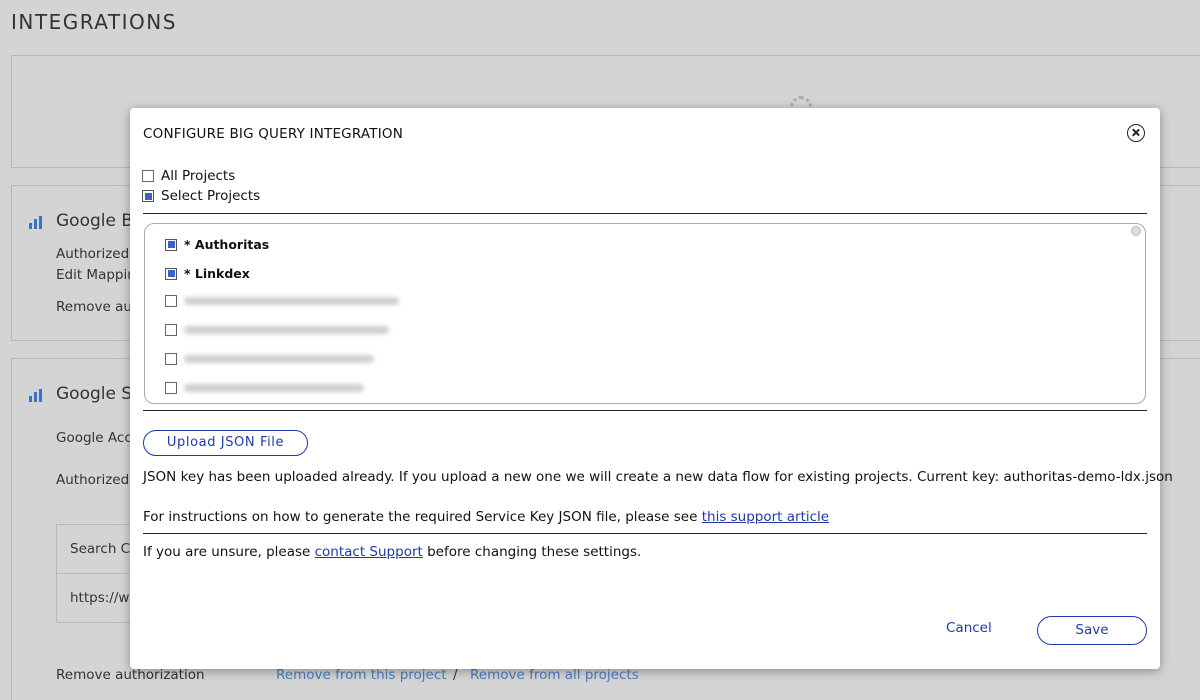 The image size is (1200, 700). What do you see at coordinates (225, 443) in the screenshot?
I see `upload-json-button: Upload JSON File` at bounding box center [225, 443].